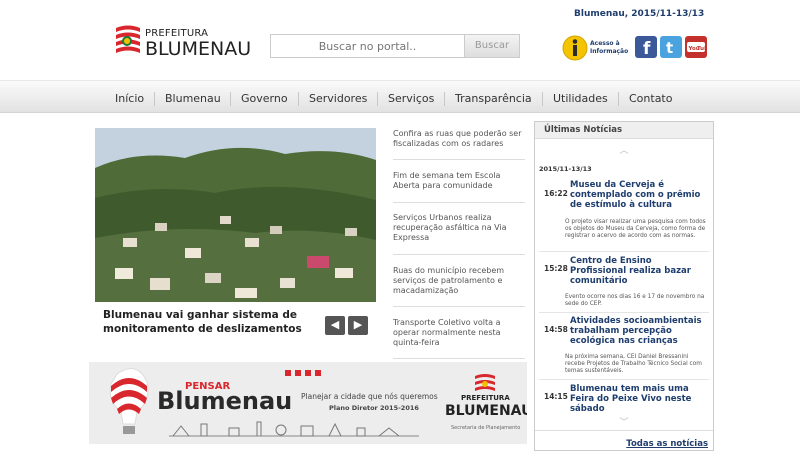 This screenshot has height=456, width=800. Describe the element at coordinates (485, 398) in the screenshot. I see `banner-org-small: PREFEITURA` at that location.